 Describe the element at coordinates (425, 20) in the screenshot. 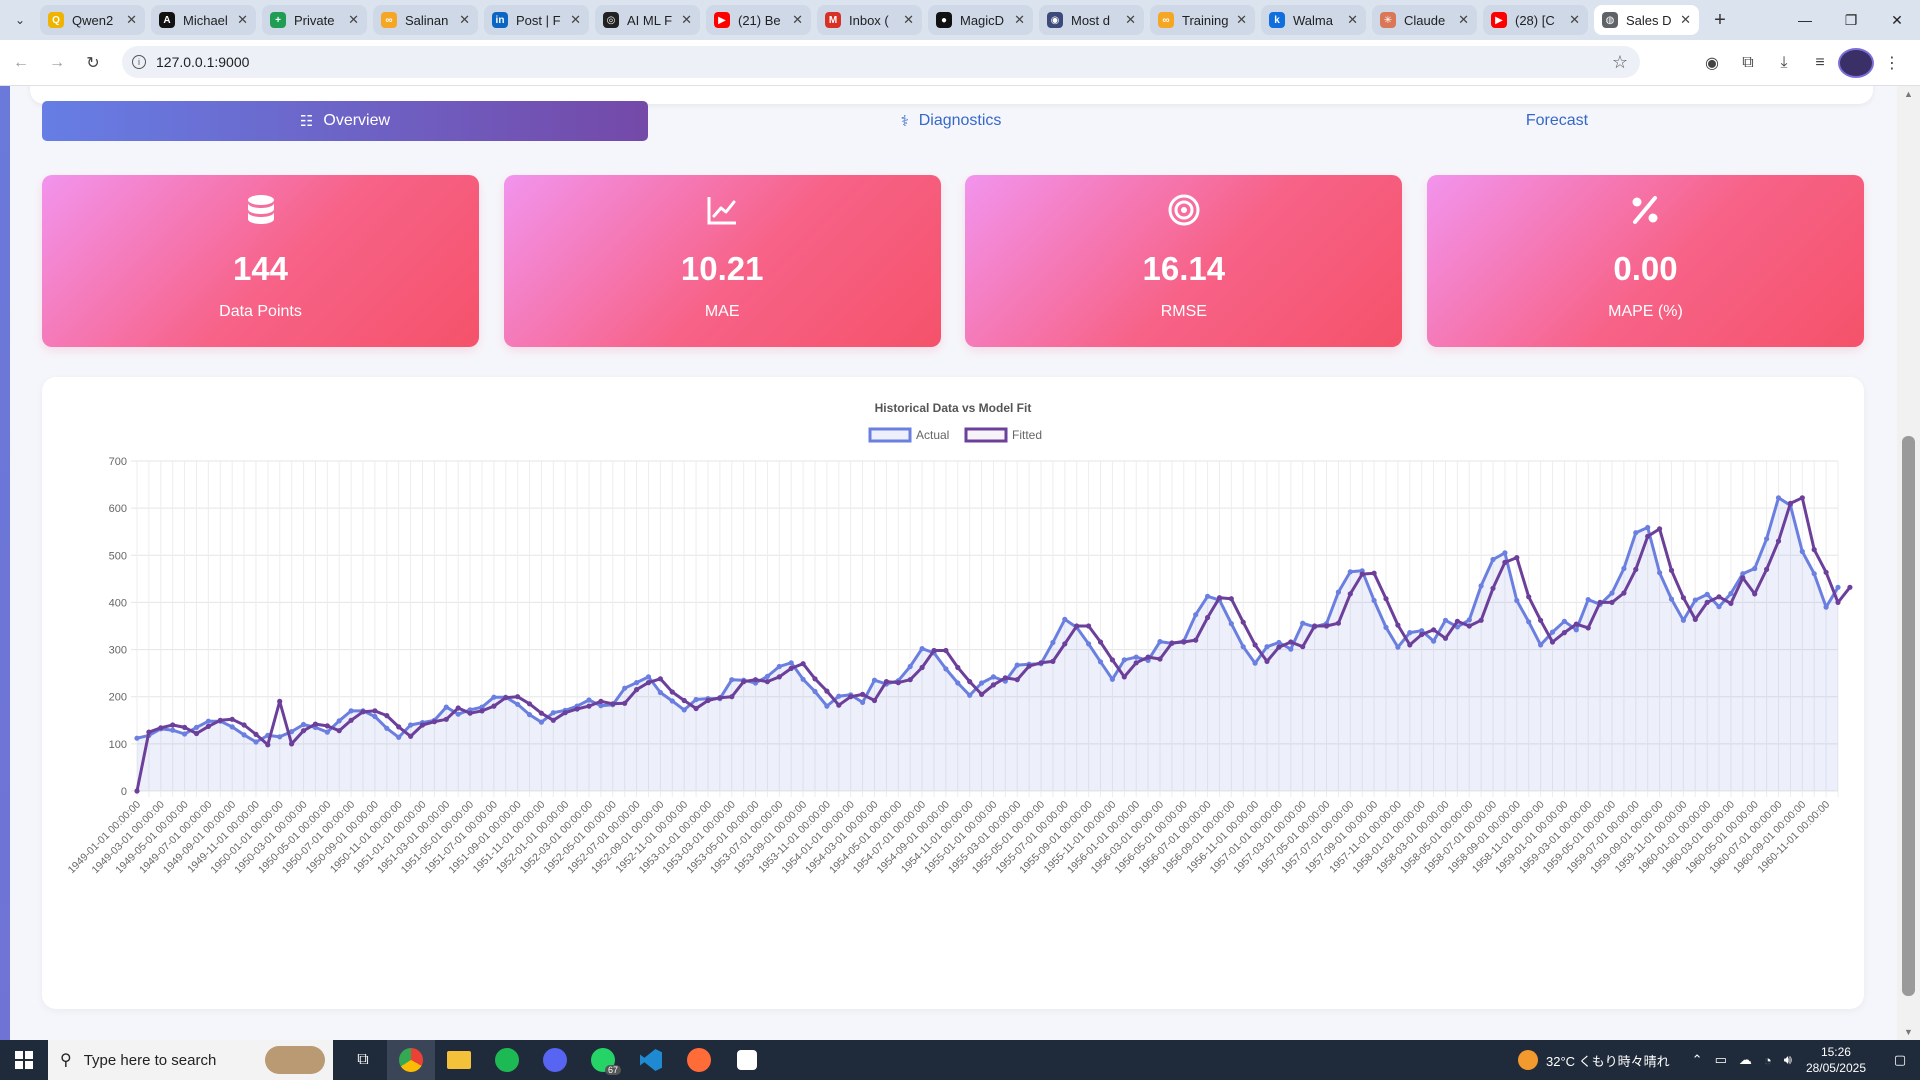

I see `browser-tab: ∞ Salinan ✕` at that location.